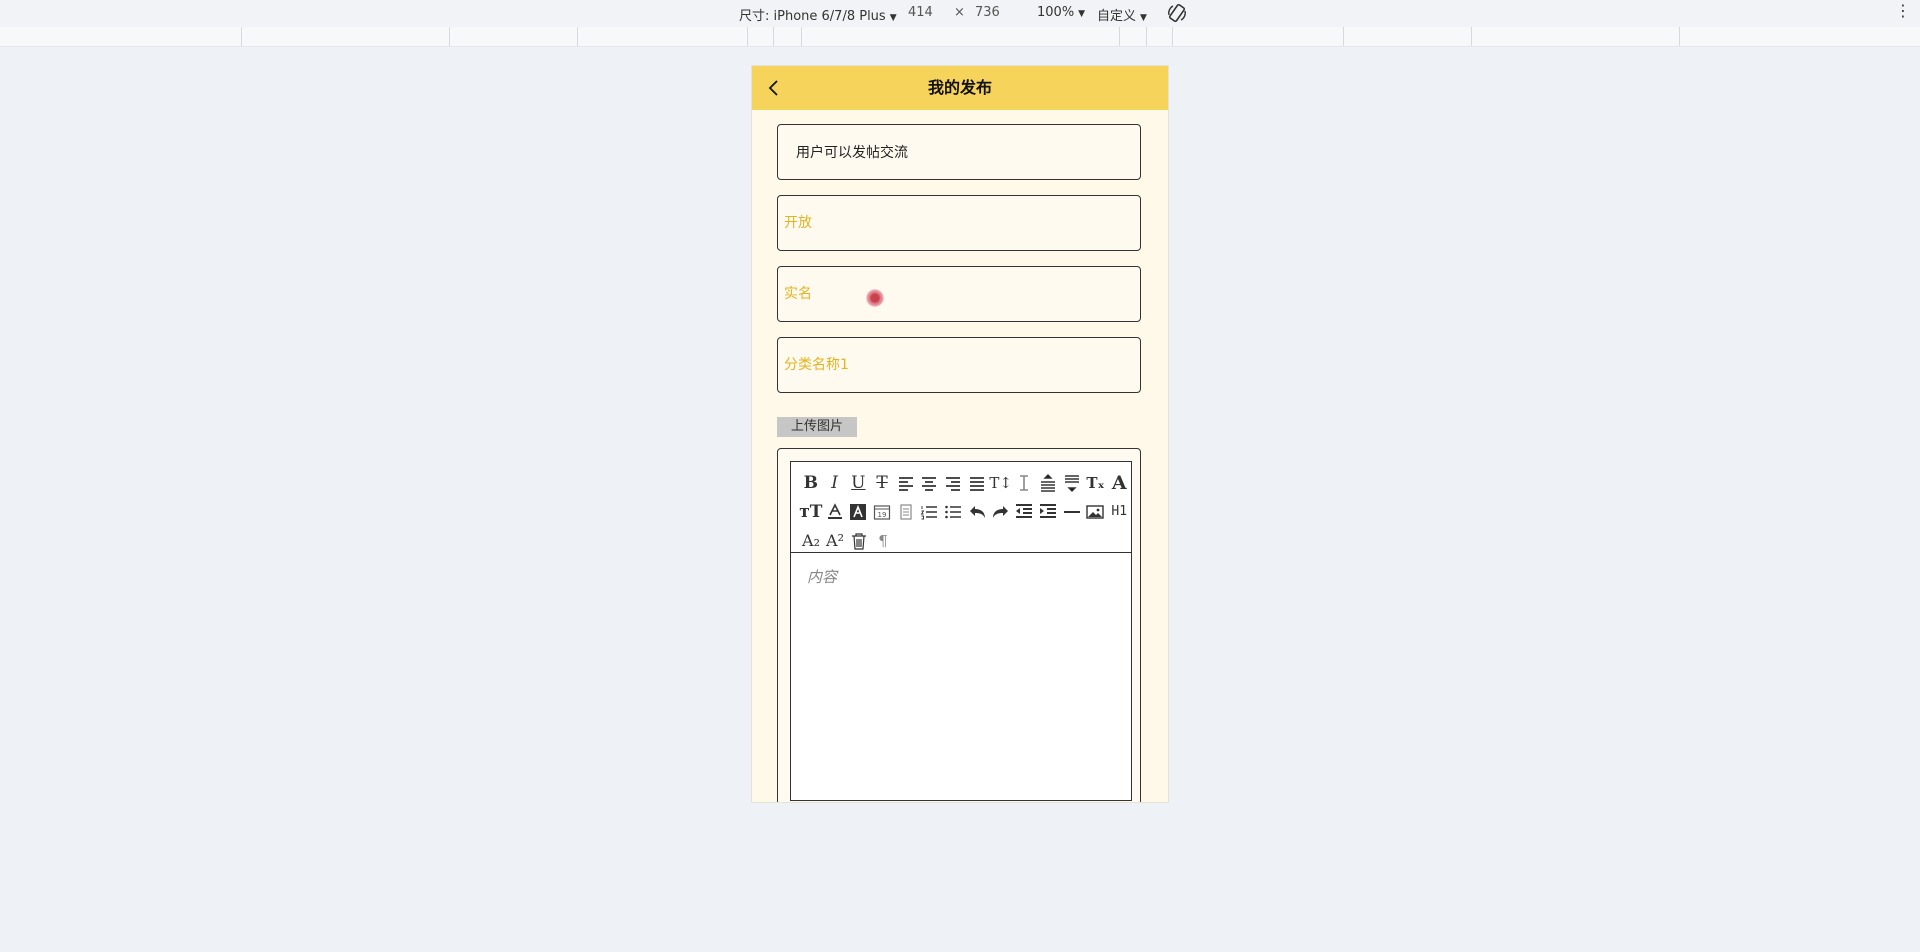 This screenshot has height=952, width=1920. What do you see at coordinates (953, 483) in the screenshot?
I see `align-right-icon` at bounding box center [953, 483].